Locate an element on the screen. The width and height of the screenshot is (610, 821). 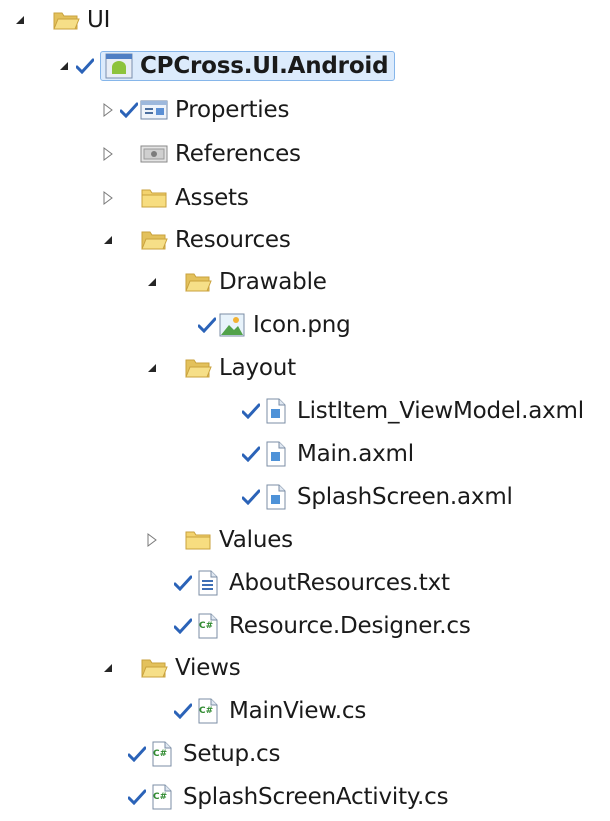
tree-item-label: Main.axml is located at coordinates (355, 454).